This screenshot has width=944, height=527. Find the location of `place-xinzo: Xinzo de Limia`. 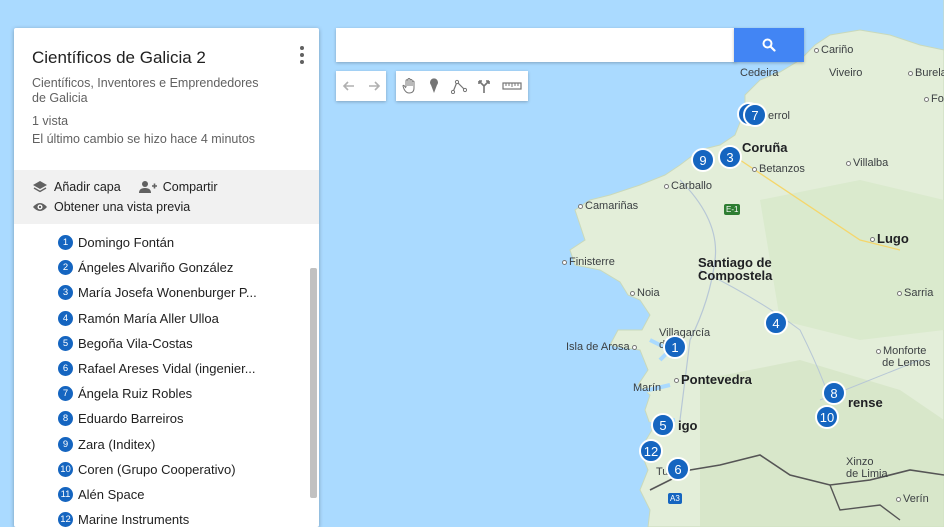

place-xinzo: Xinzo de Limia is located at coordinates (867, 468).